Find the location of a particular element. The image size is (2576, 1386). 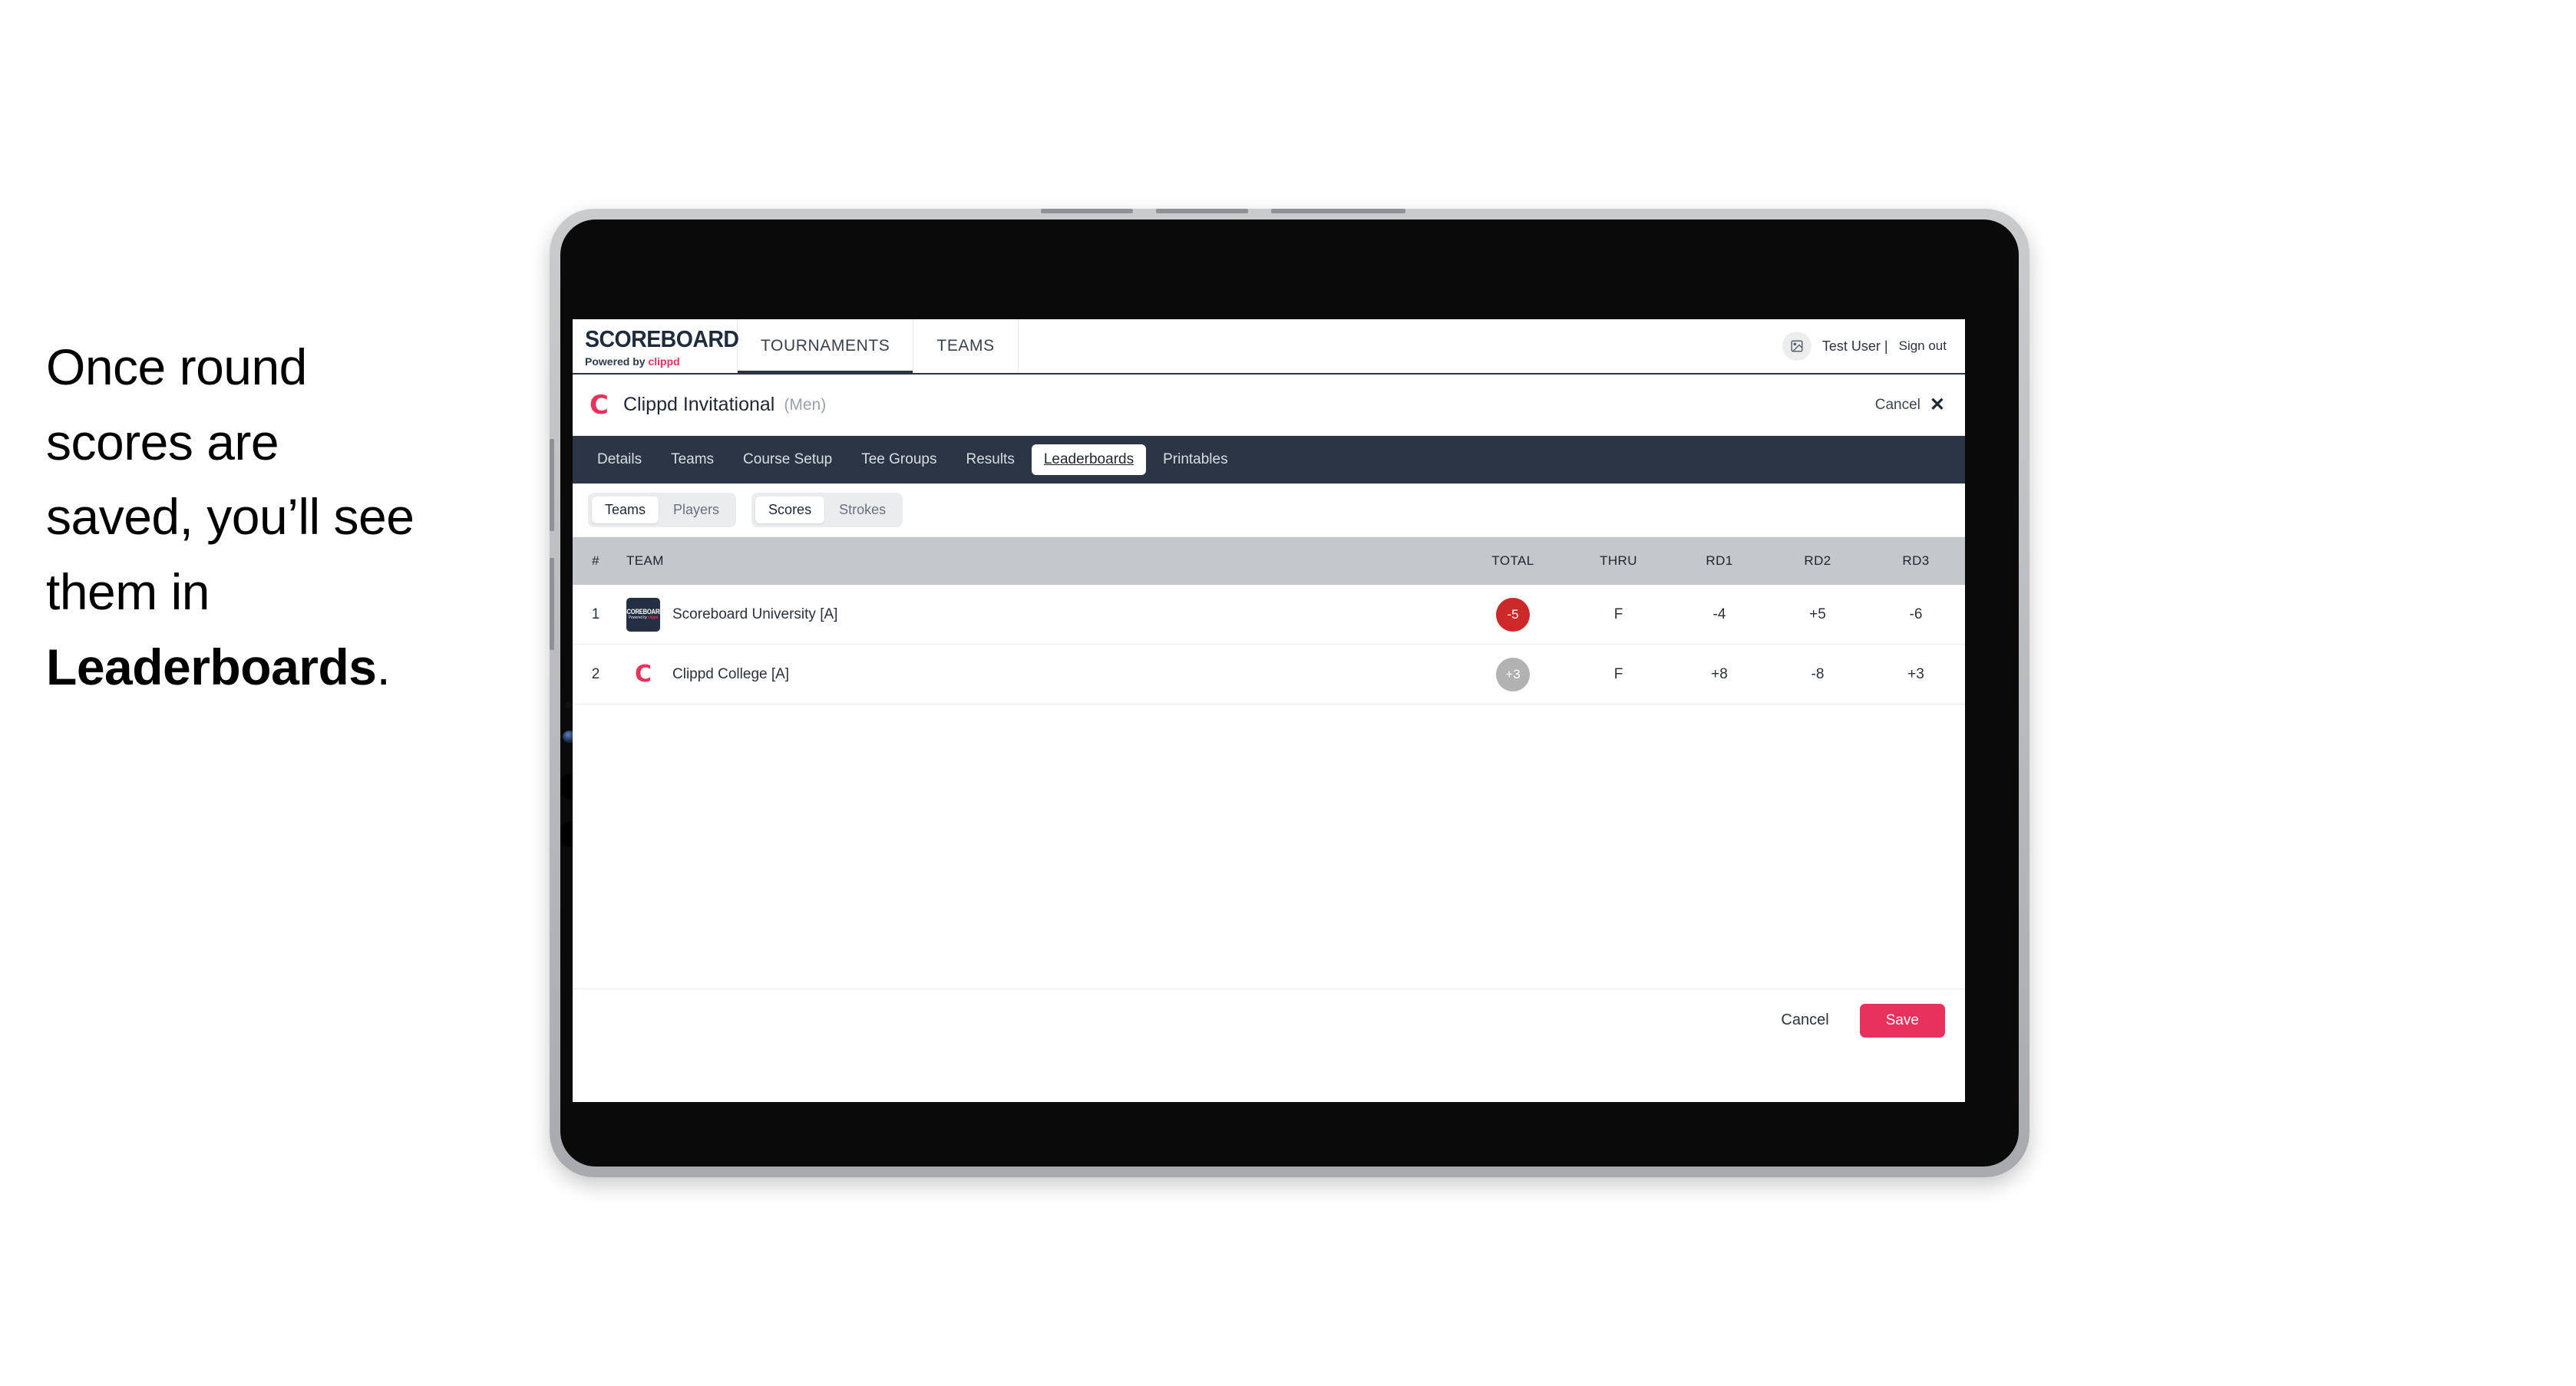

tab-leaderboards: Leaderboards is located at coordinates (1089, 459).